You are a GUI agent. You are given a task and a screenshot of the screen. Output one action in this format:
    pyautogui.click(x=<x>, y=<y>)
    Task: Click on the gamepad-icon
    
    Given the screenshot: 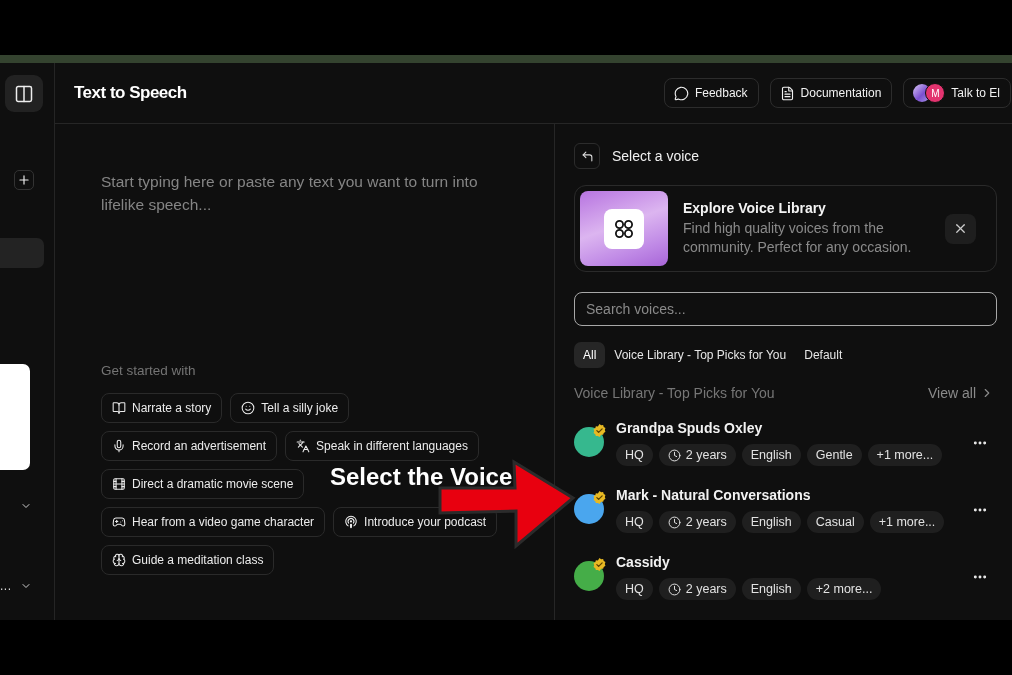 What is the action you would take?
    pyautogui.click(x=119, y=522)
    